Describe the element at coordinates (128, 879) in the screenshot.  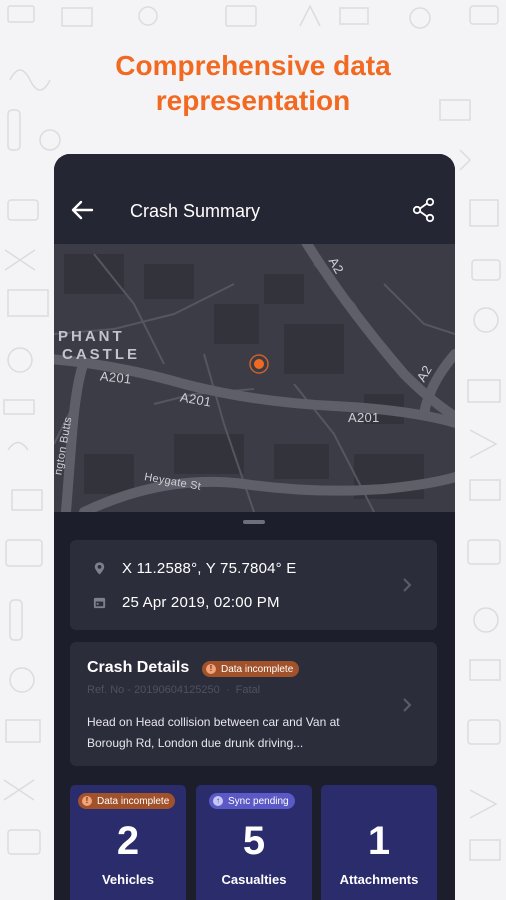
I see `vehicles-label: Vehicles` at that location.